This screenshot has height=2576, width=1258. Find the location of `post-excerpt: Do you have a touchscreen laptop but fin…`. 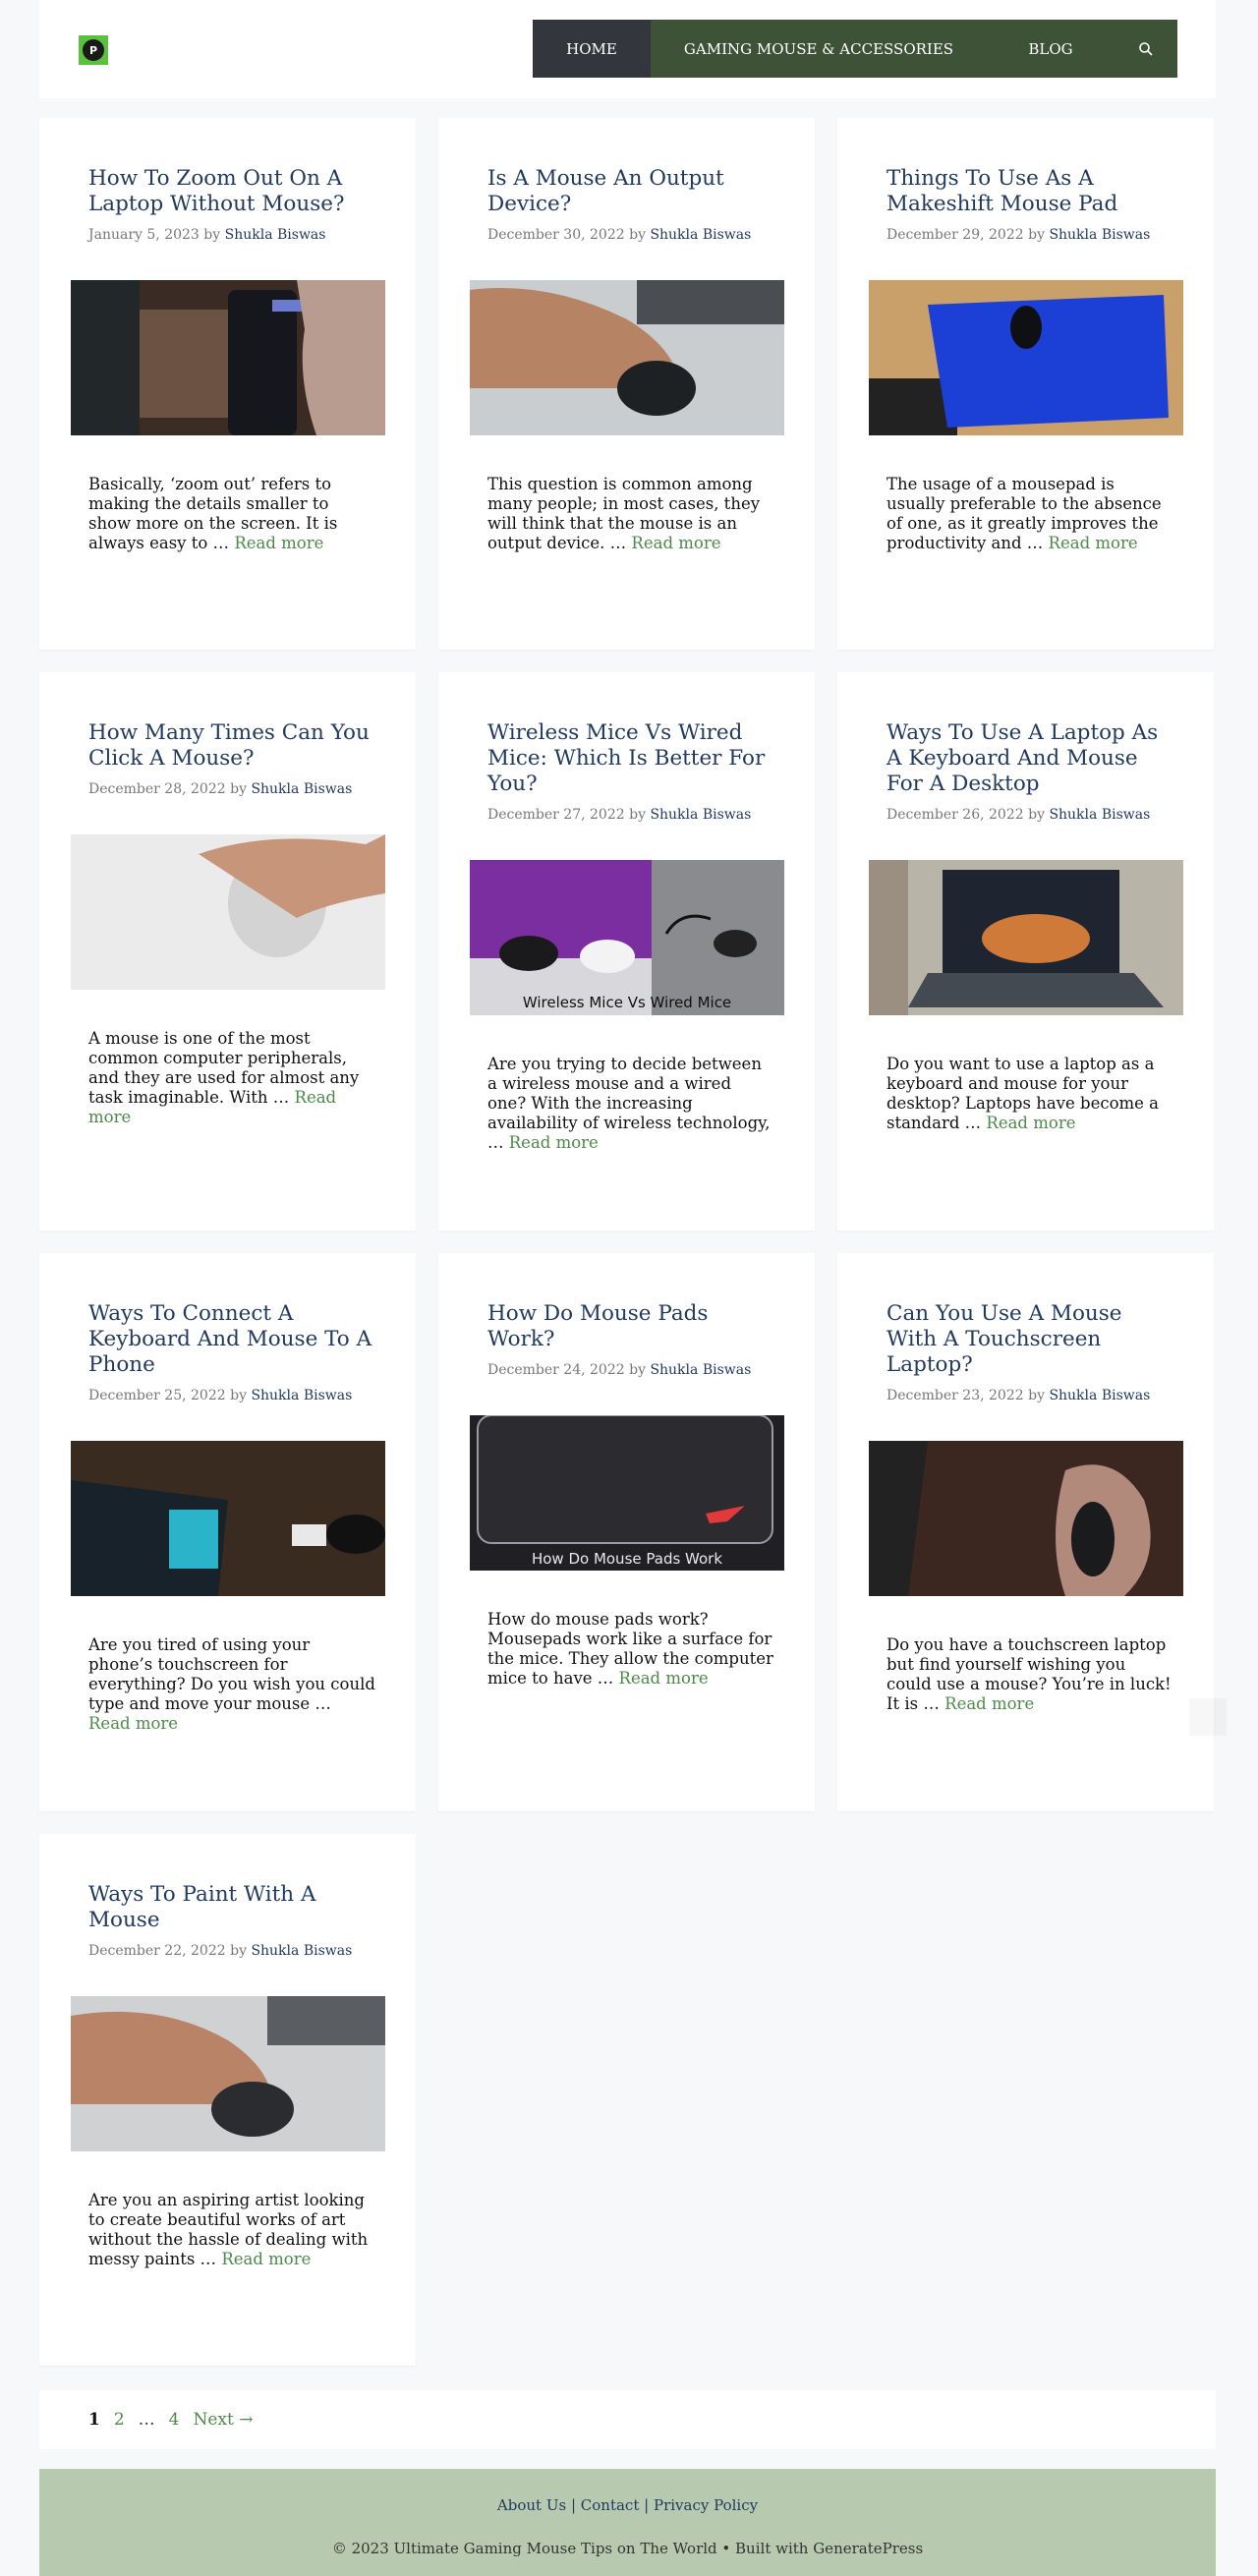

post-excerpt: Do you have a touchscreen laptop but fin… is located at coordinates (1029, 1674).